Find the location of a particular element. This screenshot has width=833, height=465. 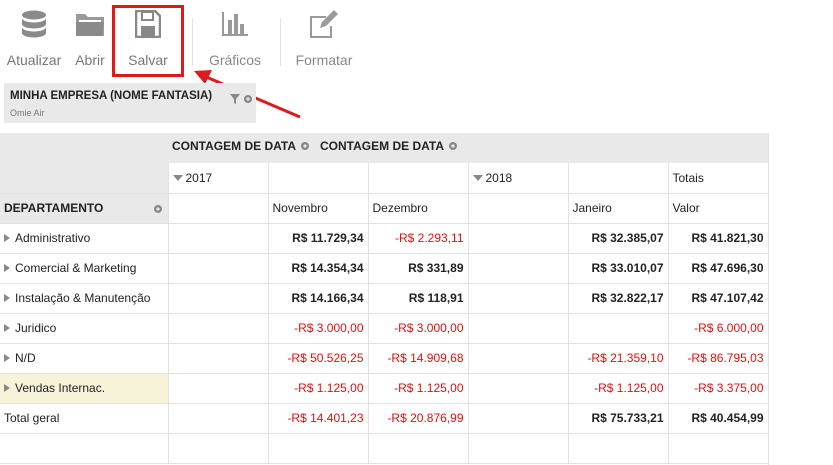

row-field-header: DEPARTAMENTO is located at coordinates (84, 208).